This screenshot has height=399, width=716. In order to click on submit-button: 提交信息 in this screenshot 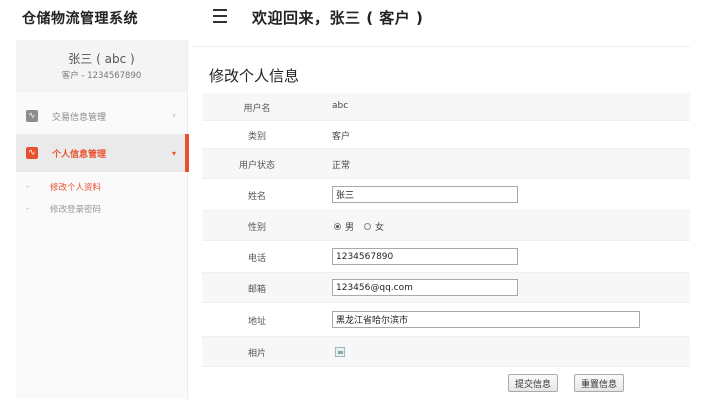, I will do `click(533, 383)`.